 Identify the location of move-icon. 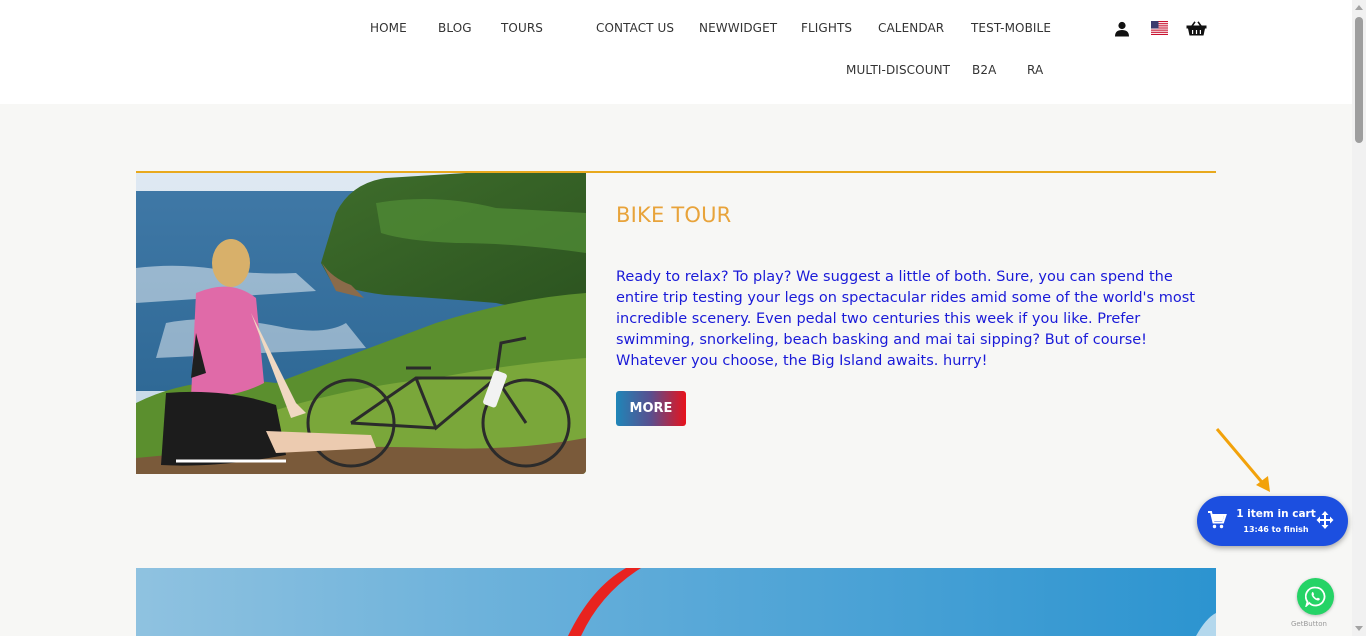
(1325, 522).